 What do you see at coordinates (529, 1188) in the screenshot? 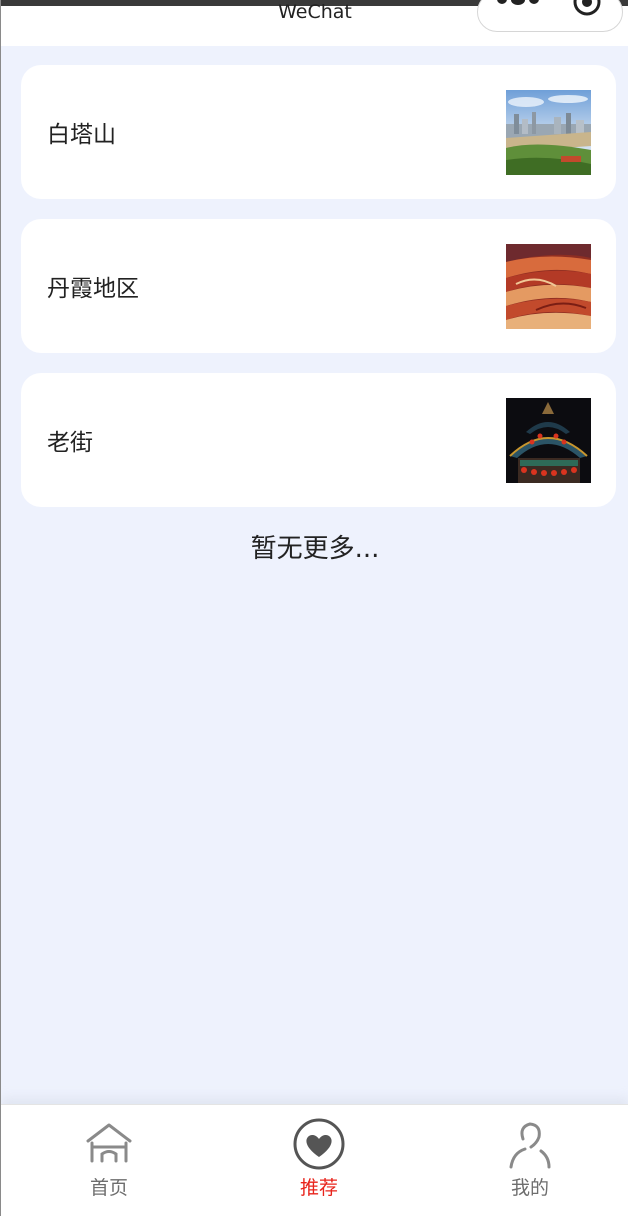
I see `tab-label: 我的` at bounding box center [529, 1188].